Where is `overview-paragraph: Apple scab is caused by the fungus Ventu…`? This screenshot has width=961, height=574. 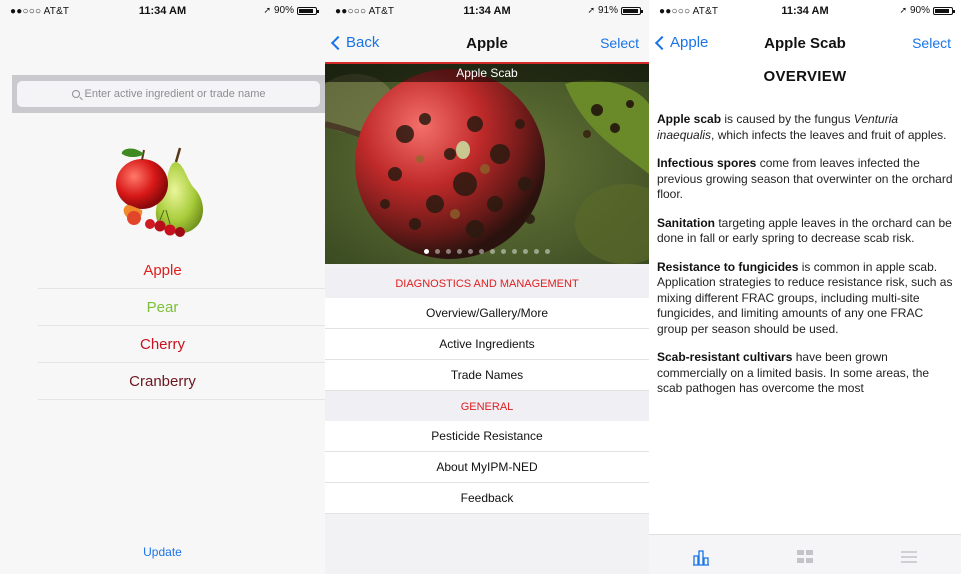
overview-paragraph: Apple scab is caused by the fungus Ventu… is located at coordinates (806, 127).